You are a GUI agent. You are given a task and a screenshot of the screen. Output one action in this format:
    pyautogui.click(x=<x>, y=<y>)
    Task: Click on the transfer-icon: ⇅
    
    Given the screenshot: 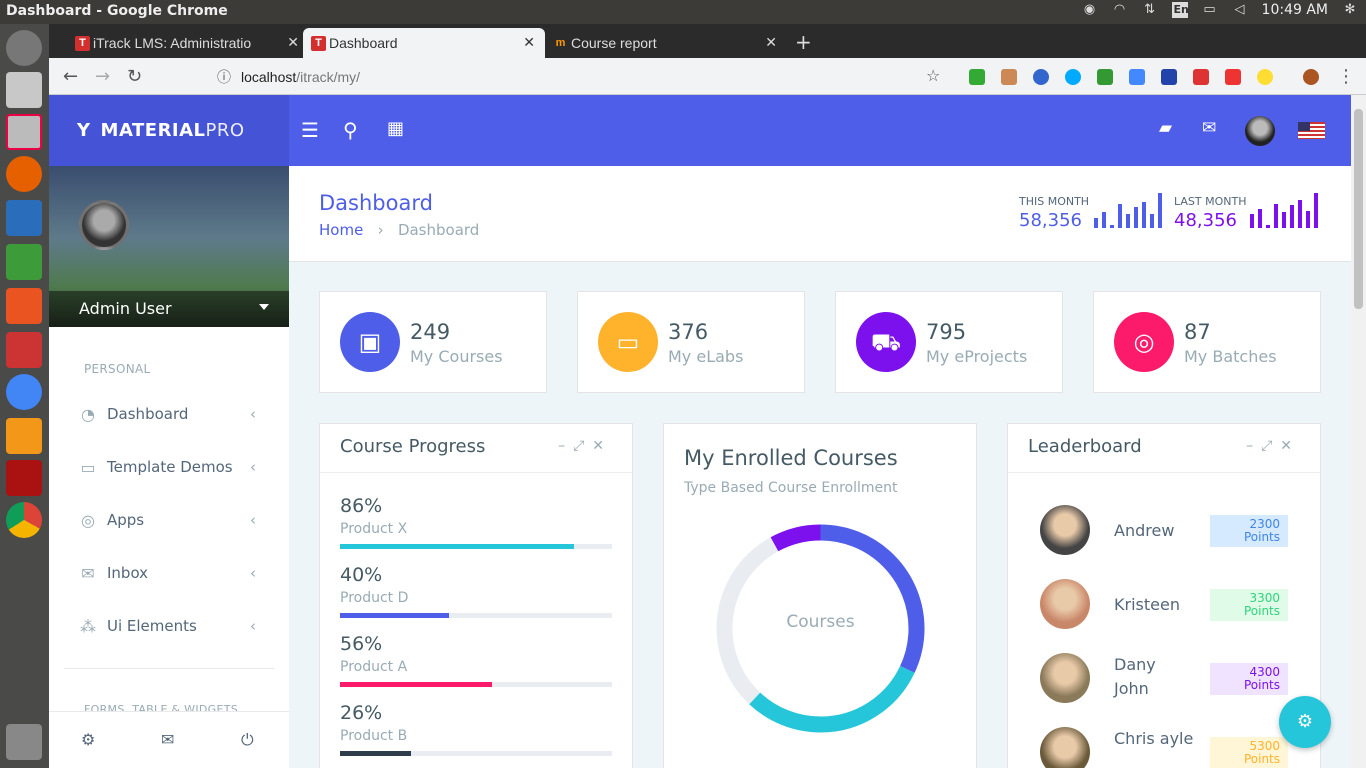 What is the action you would take?
    pyautogui.click(x=1150, y=10)
    